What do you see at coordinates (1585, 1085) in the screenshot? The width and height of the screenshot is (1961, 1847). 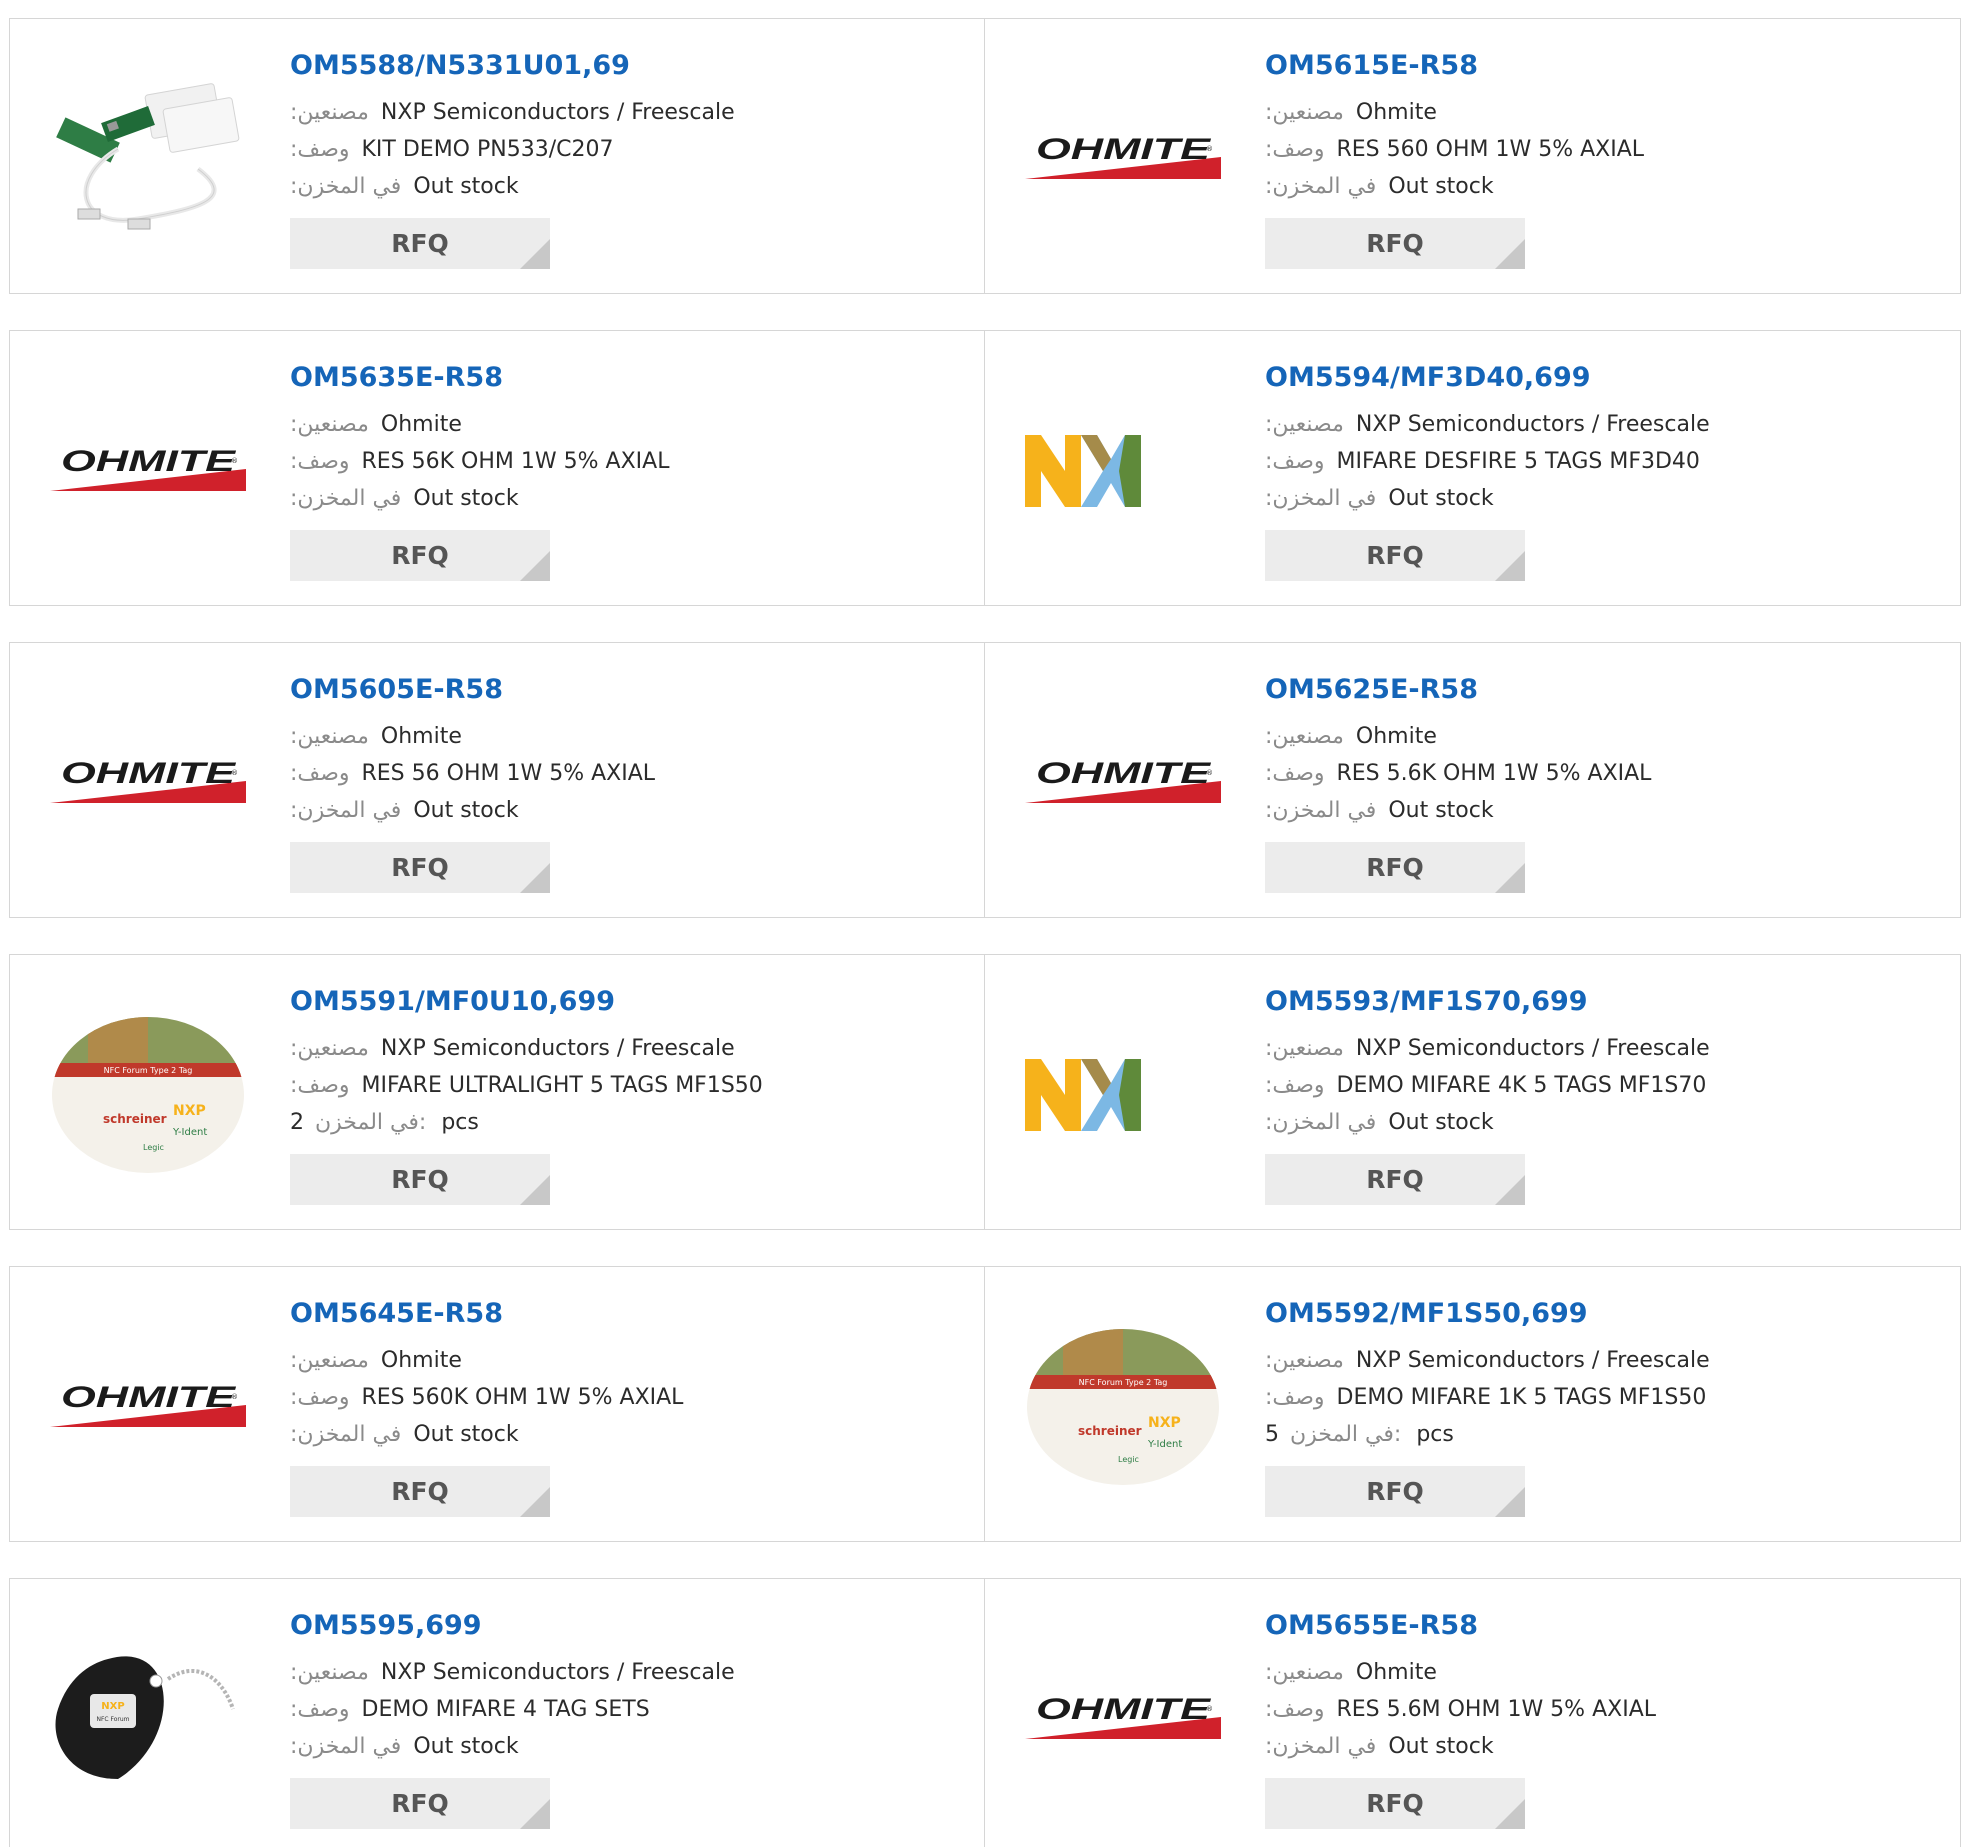 I see `description-line: :وصف DEMO MIFARE 4K 5 TAGS MF1S70` at bounding box center [1585, 1085].